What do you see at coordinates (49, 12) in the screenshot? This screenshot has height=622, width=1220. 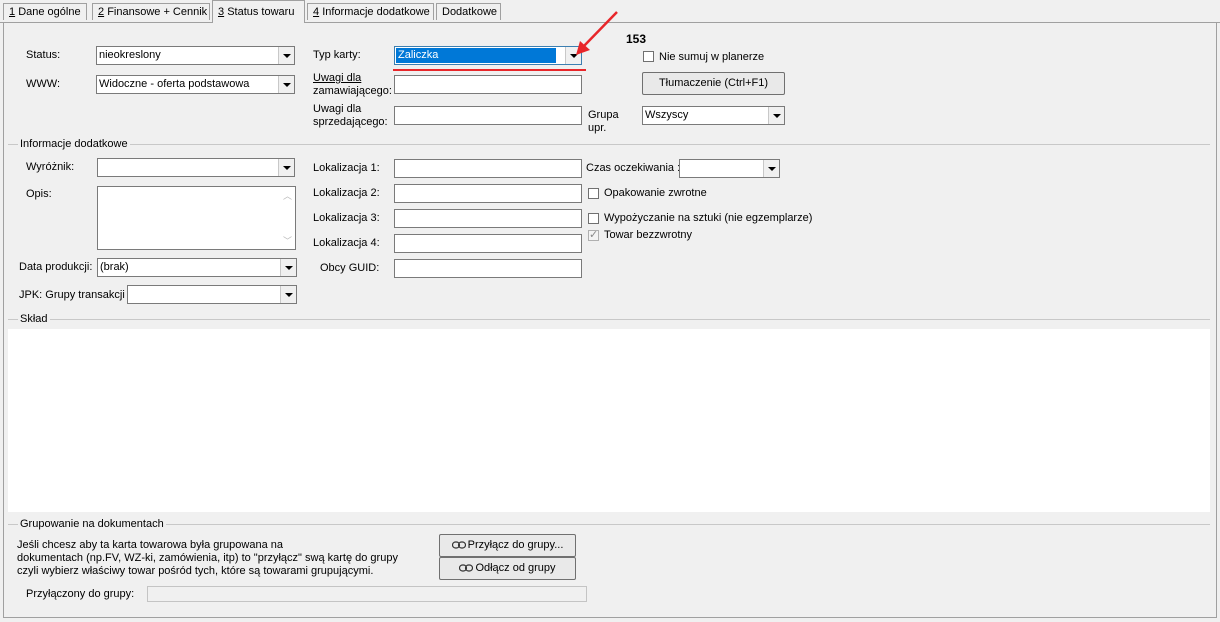 I see `tab-label: Dane ogólne` at bounding box center [49, 12].